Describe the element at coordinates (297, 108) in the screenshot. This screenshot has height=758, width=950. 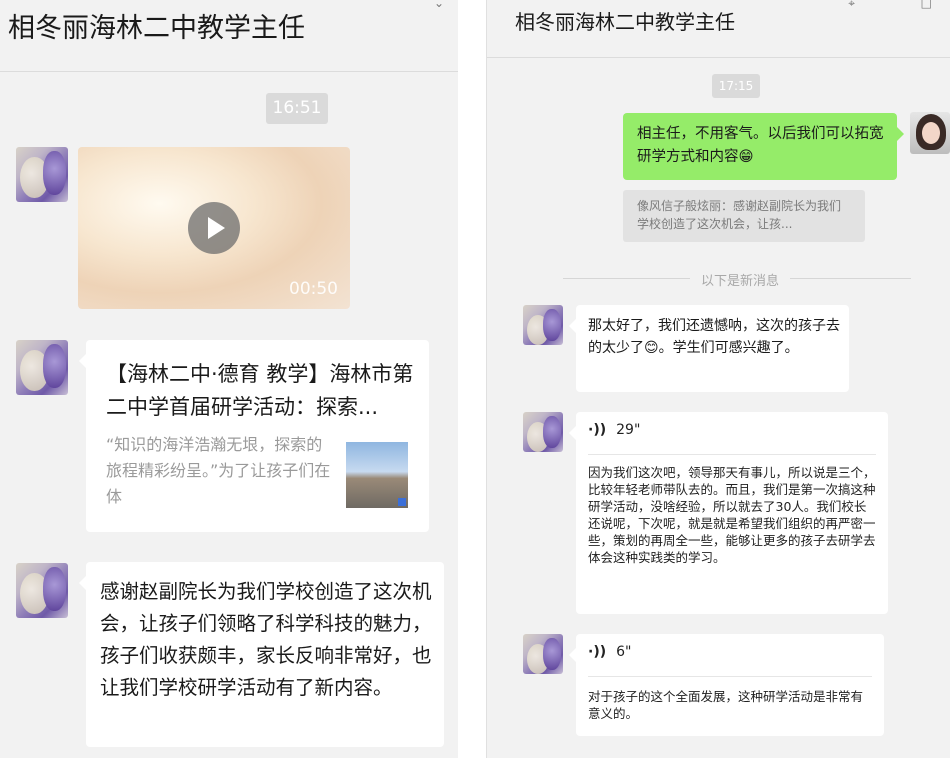
I see `timestamp: 16:51` at that location.